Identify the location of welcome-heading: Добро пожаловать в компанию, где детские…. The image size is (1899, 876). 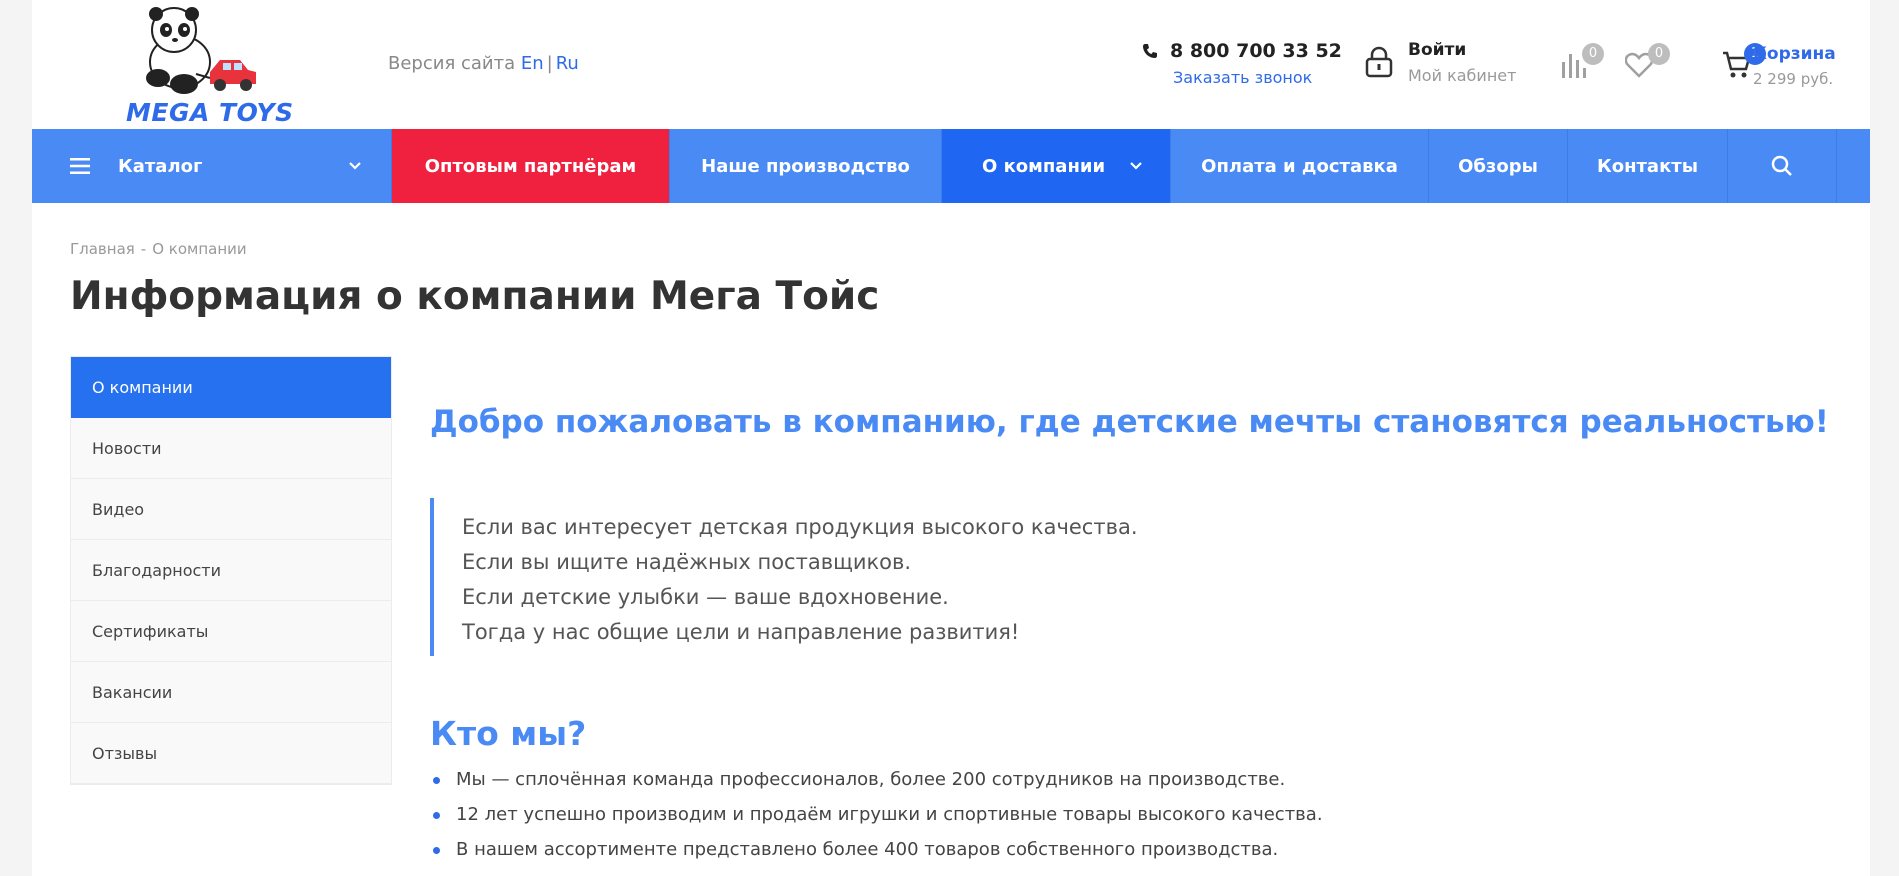
(1129, 422).